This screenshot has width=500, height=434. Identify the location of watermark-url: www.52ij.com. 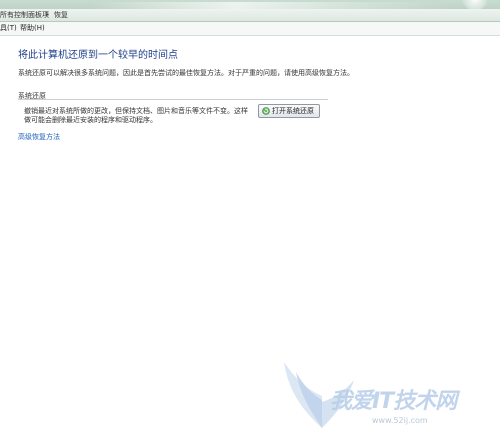
(400, 420).